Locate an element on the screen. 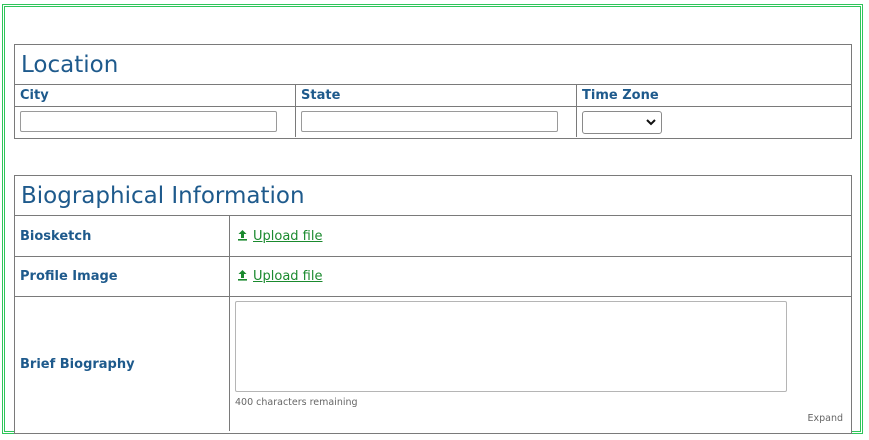  location-grid: City State Time Zone is located at coordinates (433, 111).